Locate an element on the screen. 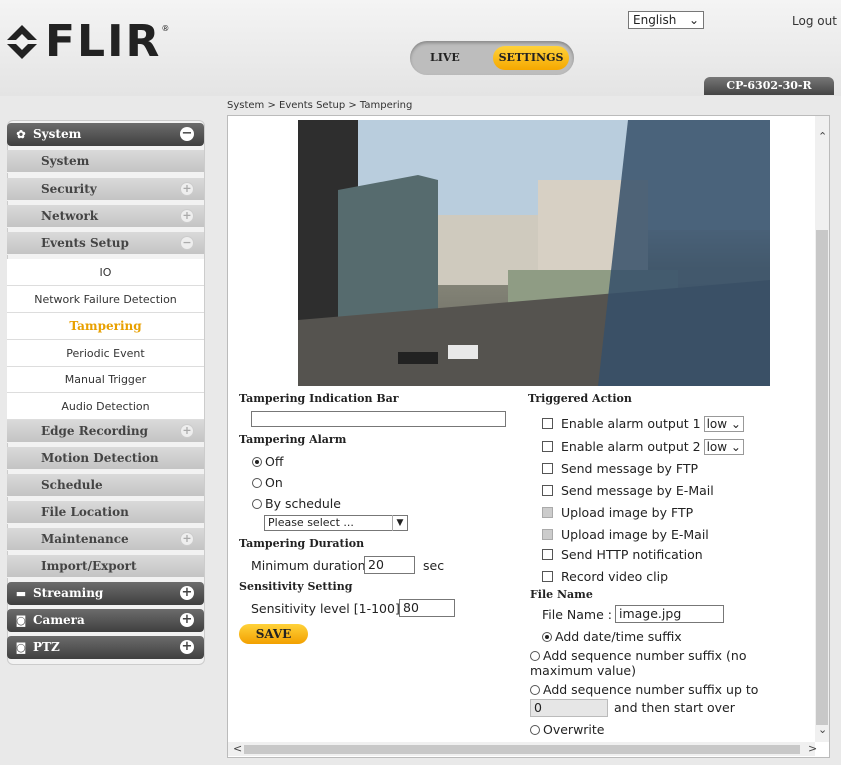  model-badge: CP-6302-30-R is located at coordinates (769, 86).